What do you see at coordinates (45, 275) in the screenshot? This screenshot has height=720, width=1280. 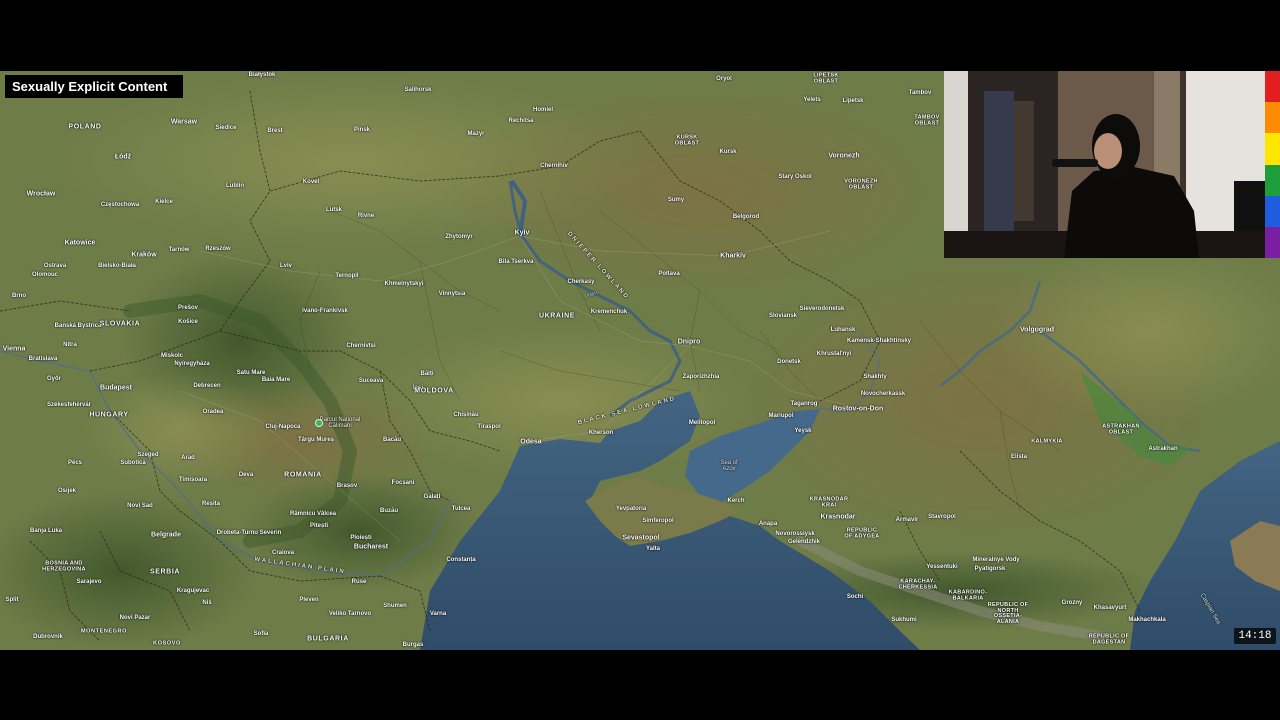 I see `map-label: Olomouc` at bounding box center [45, 275].